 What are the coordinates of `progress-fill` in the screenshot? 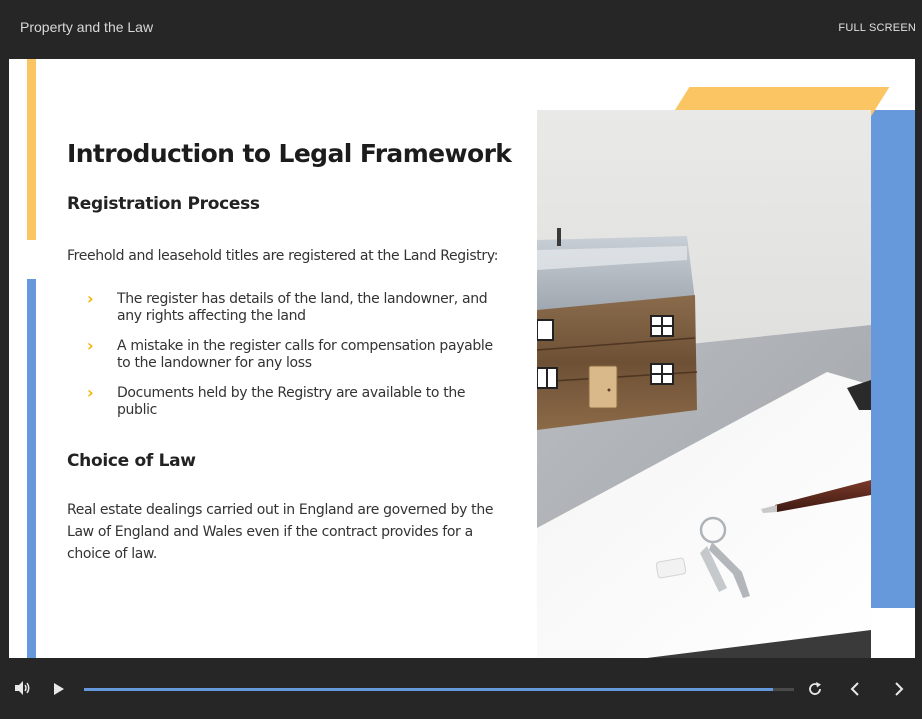 It's located at (428, 689).